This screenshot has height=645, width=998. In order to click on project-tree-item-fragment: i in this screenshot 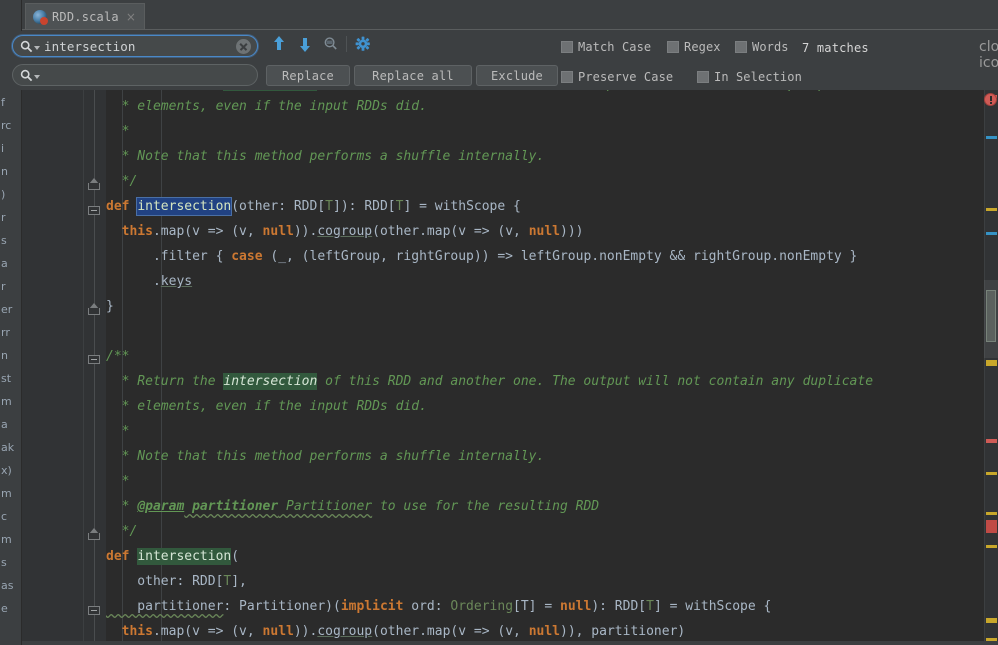, I will do `click(2, 148)`.